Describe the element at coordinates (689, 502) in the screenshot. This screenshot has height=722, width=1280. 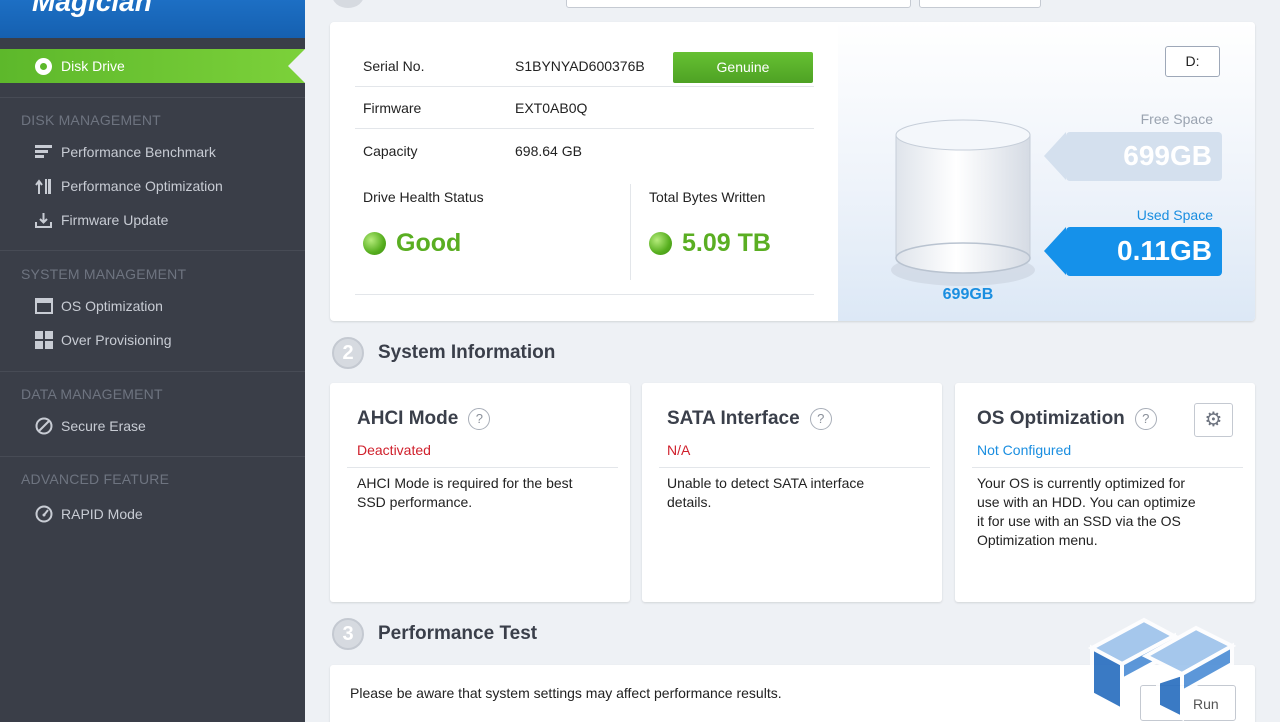
I see `desc-line: details.` at that location.